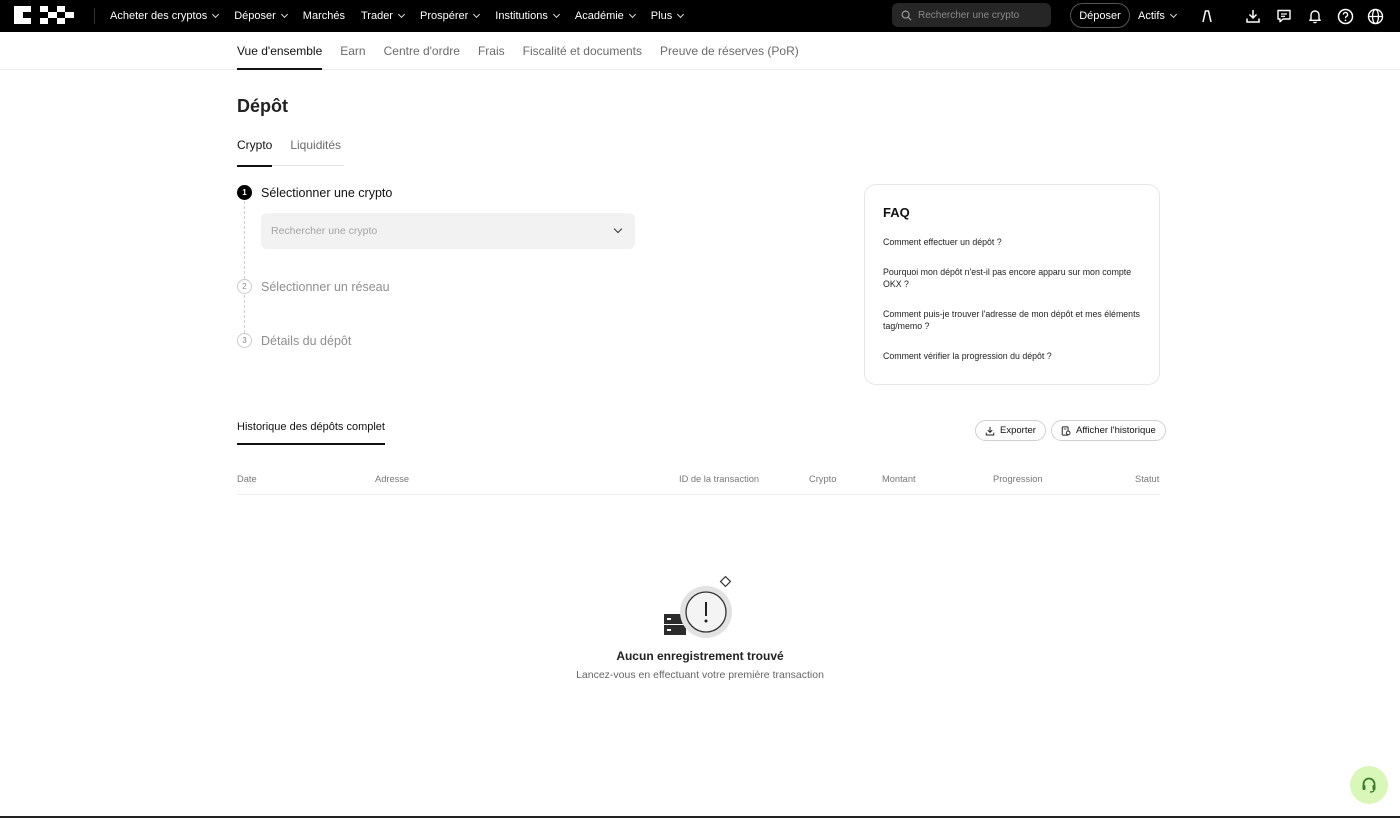  What do you see at coordinates (1012, 242) in the screenshot?
I see `faq-link: Comment effectuer un dépôt ?` at bounding box center [1012, 242].